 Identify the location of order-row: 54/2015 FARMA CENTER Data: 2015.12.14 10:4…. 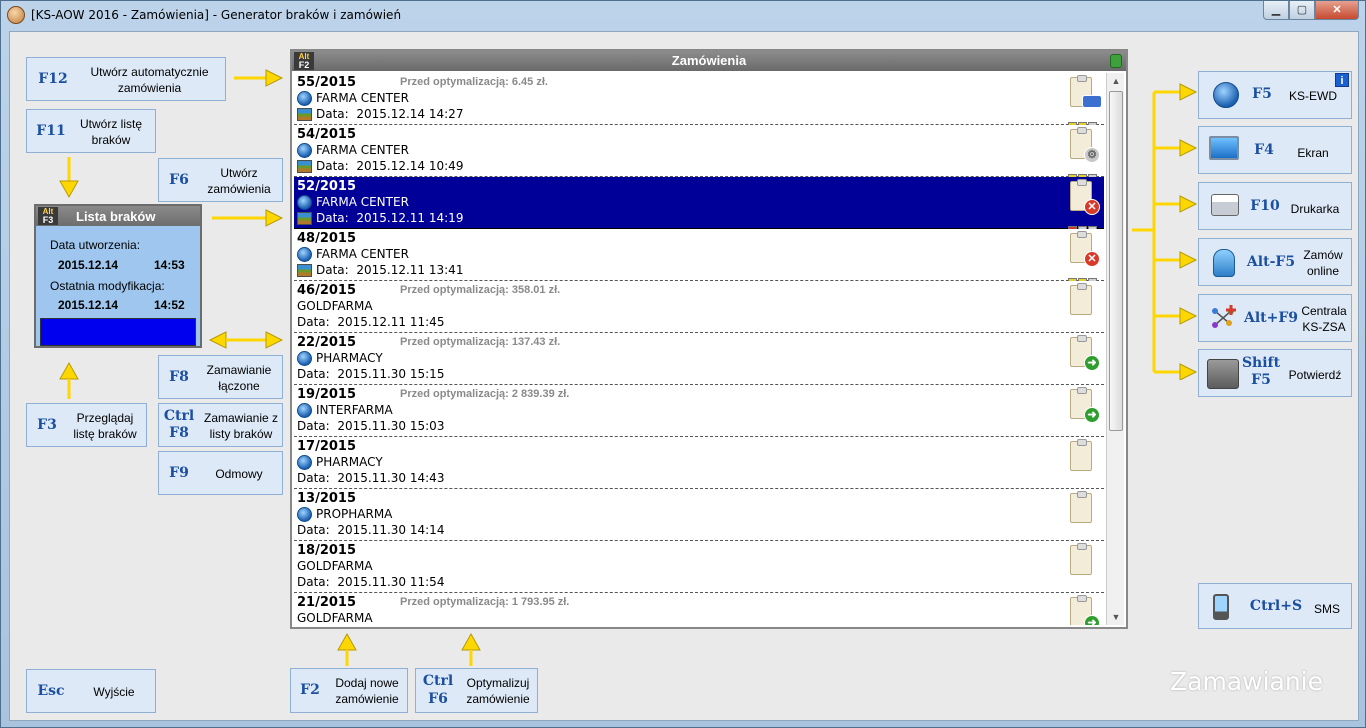
(699, 151).